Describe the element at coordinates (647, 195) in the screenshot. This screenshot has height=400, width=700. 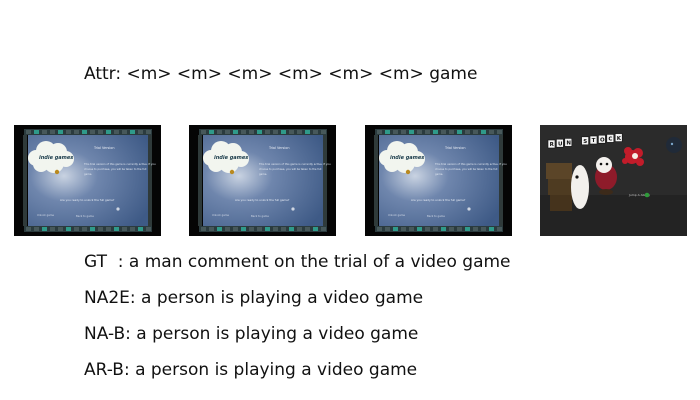
I see `a-button-icon` at that location.